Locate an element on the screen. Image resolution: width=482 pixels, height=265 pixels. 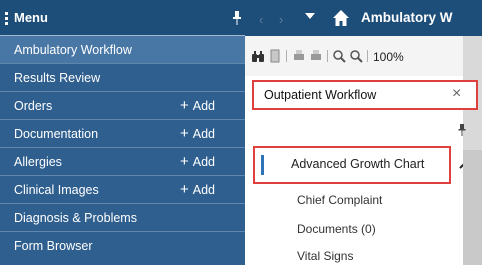
menu-item-clinical-images: Clinical Images + Add is located at coordinates (122, 190).